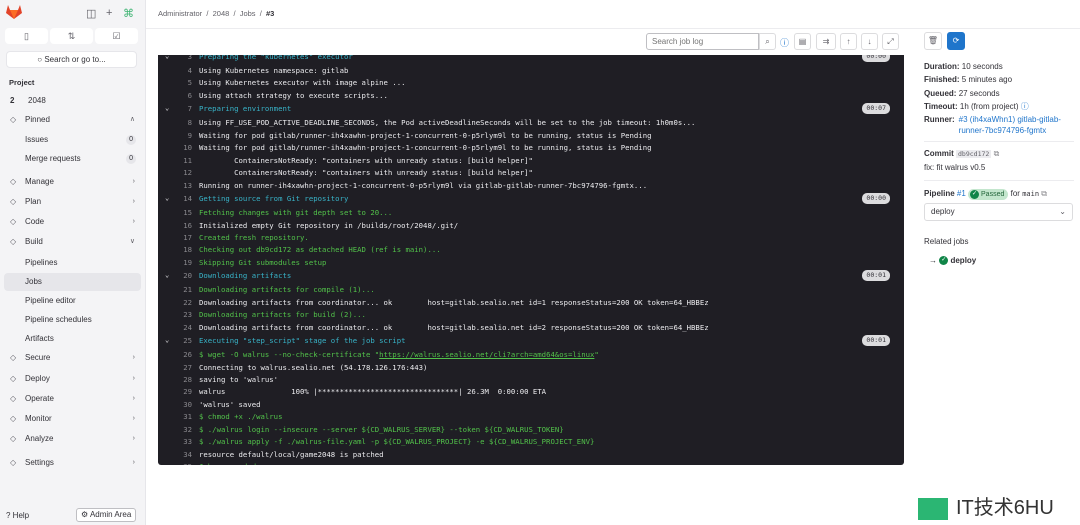 Image resolution: width=1080 pixels, height=525 pixels. What do you see at coordinates (72, 379) in the screenshot?
I see `sidebar-item-deploy: ◇ Deploy ›` at bounding box center [72, 379].